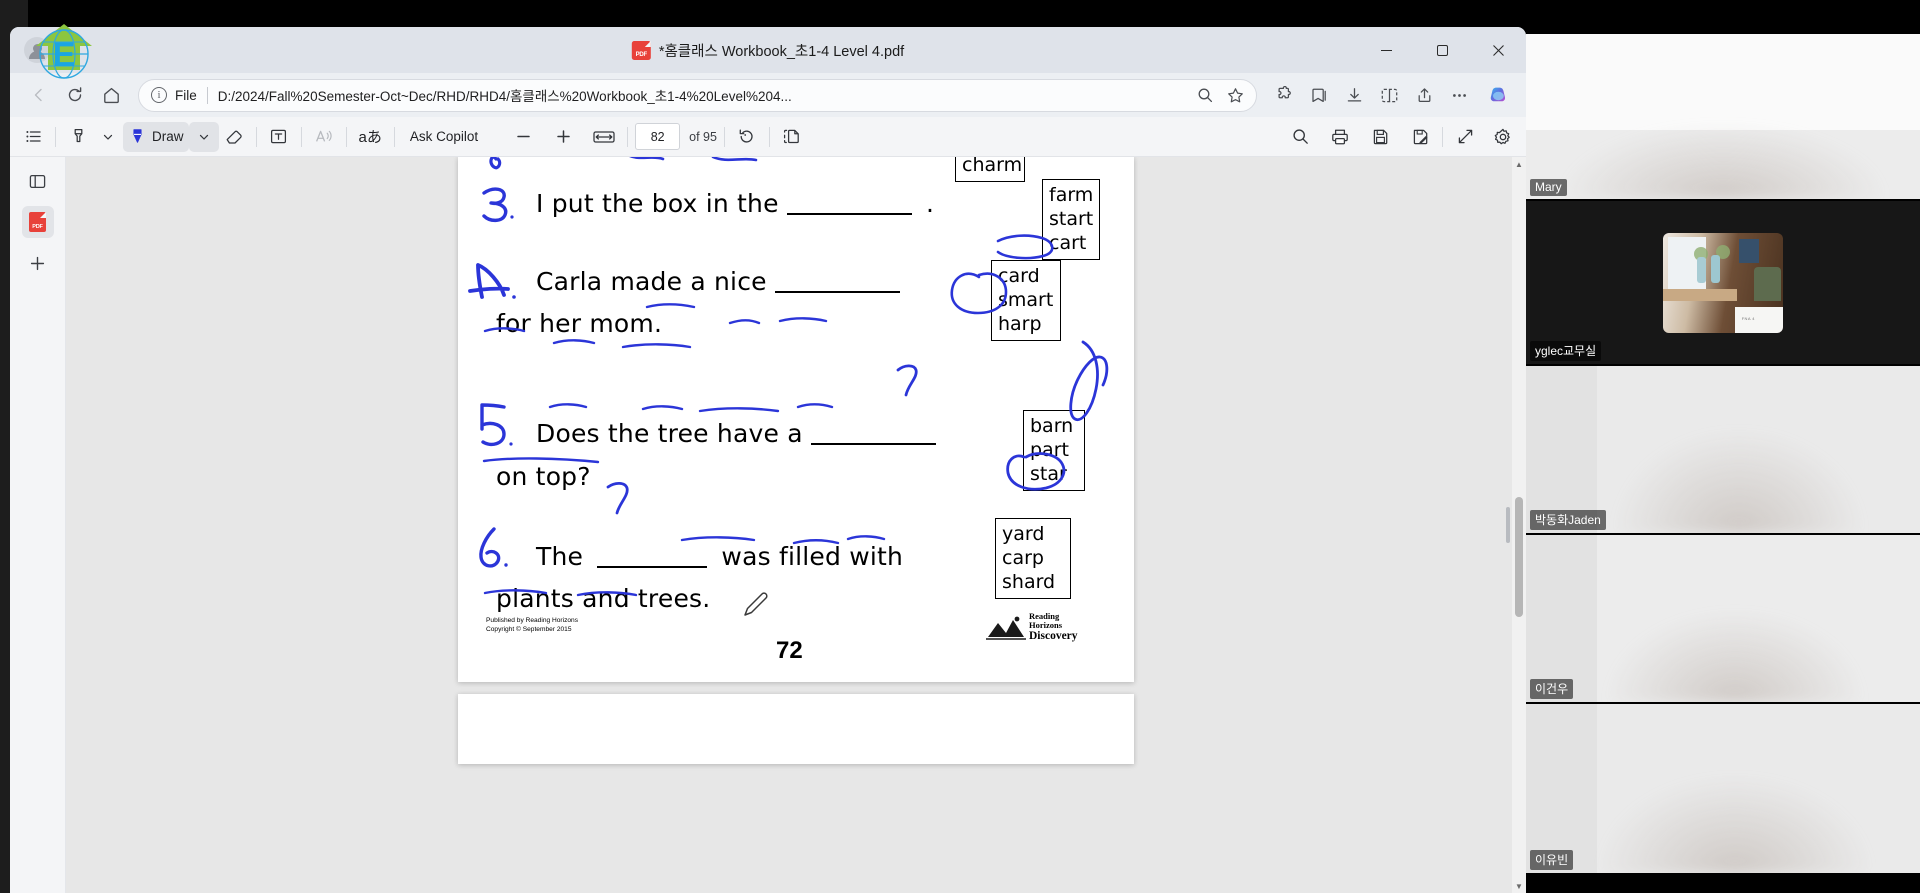 The width and height of the screenshot is (1920, 893). What do you see at coordinates (78, 137) in the screenshot?
I see `highlighter-icon` at bounding box center [78, 137].